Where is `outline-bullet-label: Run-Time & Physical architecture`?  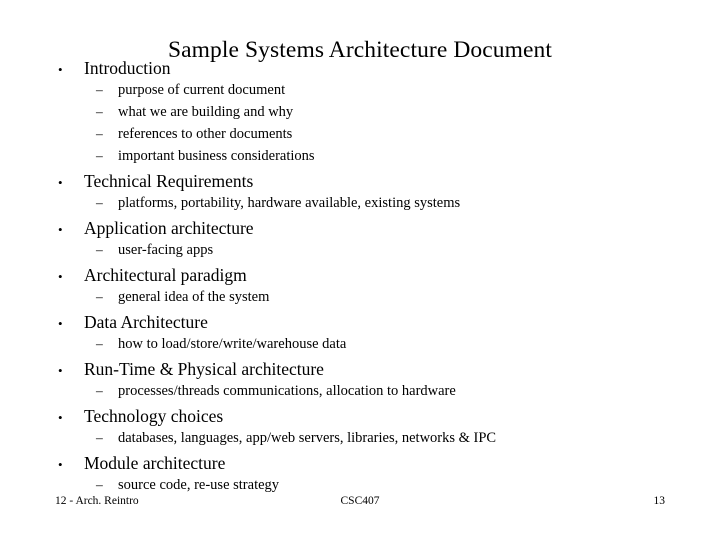 outline-bullet-label: Run-Time & Physical architecture is located at coordinates (204, 369).